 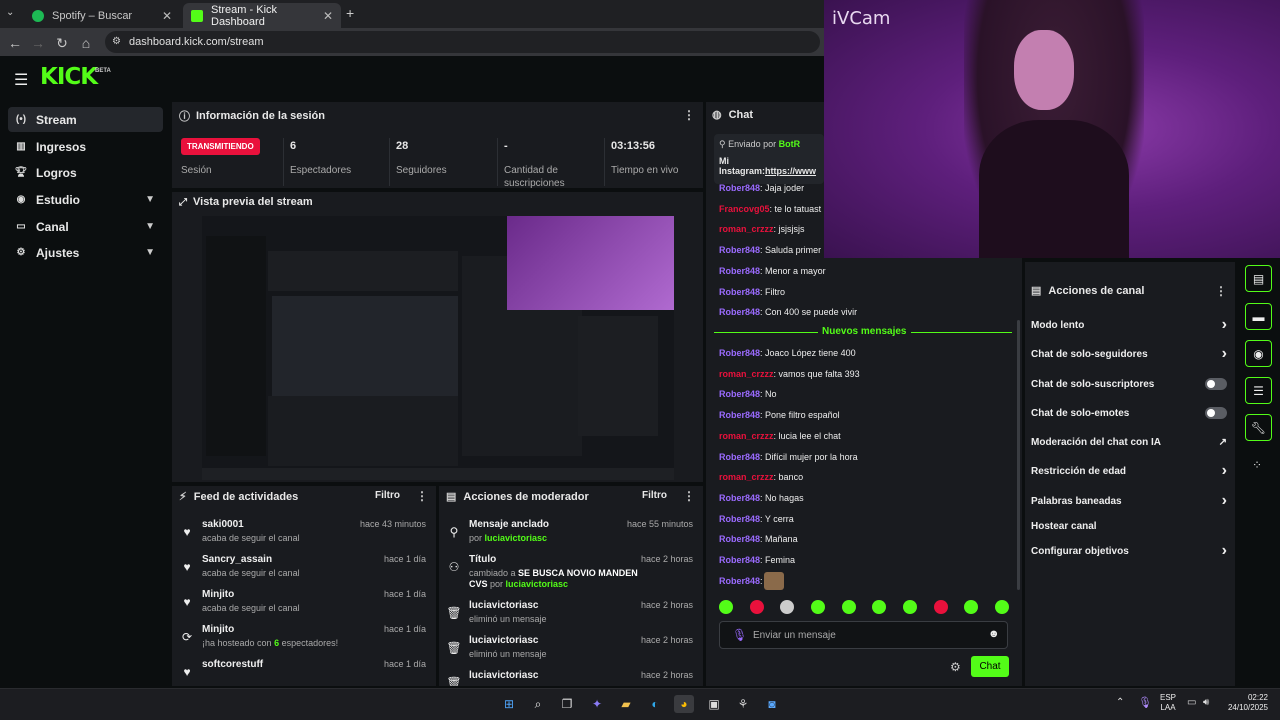 I want to click on chat-message: roman_crzzz: lucia lee el chat, so click(x=780, y=436).